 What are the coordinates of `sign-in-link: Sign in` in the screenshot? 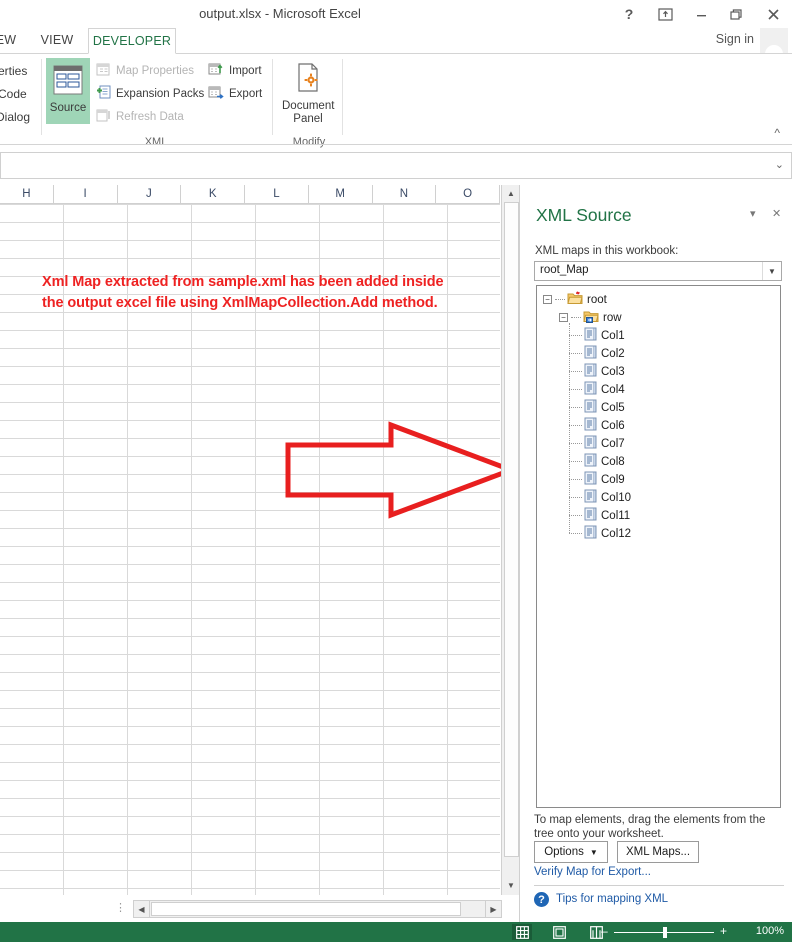 It's located at (735, 39).